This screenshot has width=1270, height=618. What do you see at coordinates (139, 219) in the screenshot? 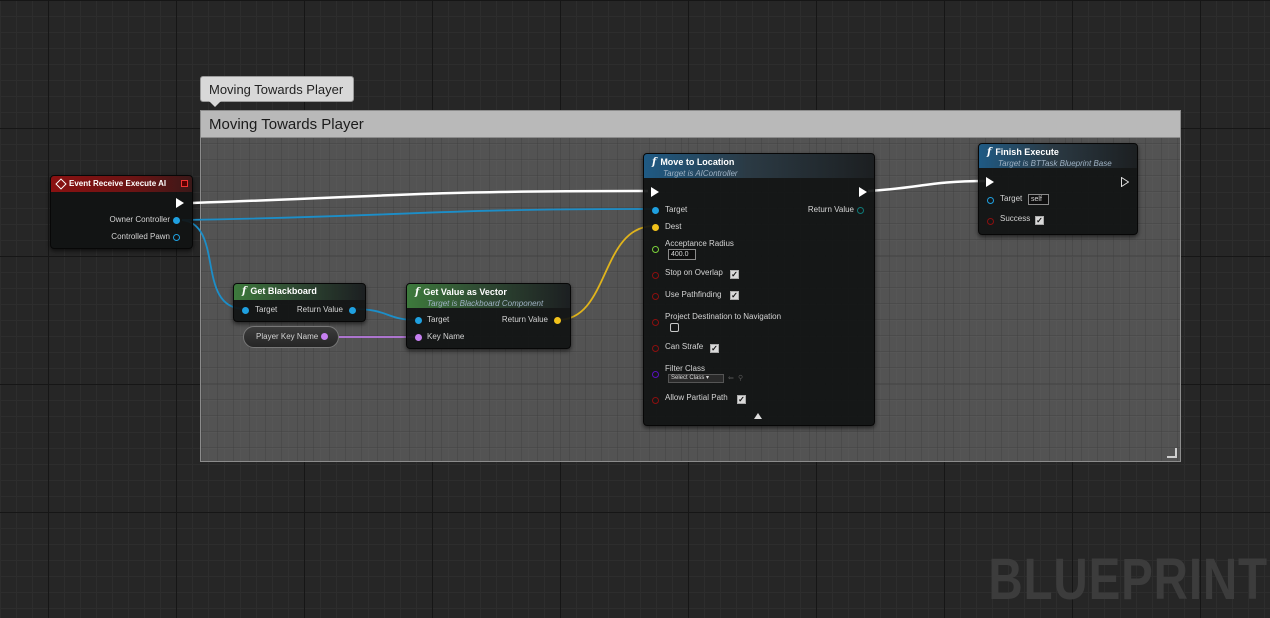
I see `owner-controller-label: Owner Controller` at bounding box center [139, 219].